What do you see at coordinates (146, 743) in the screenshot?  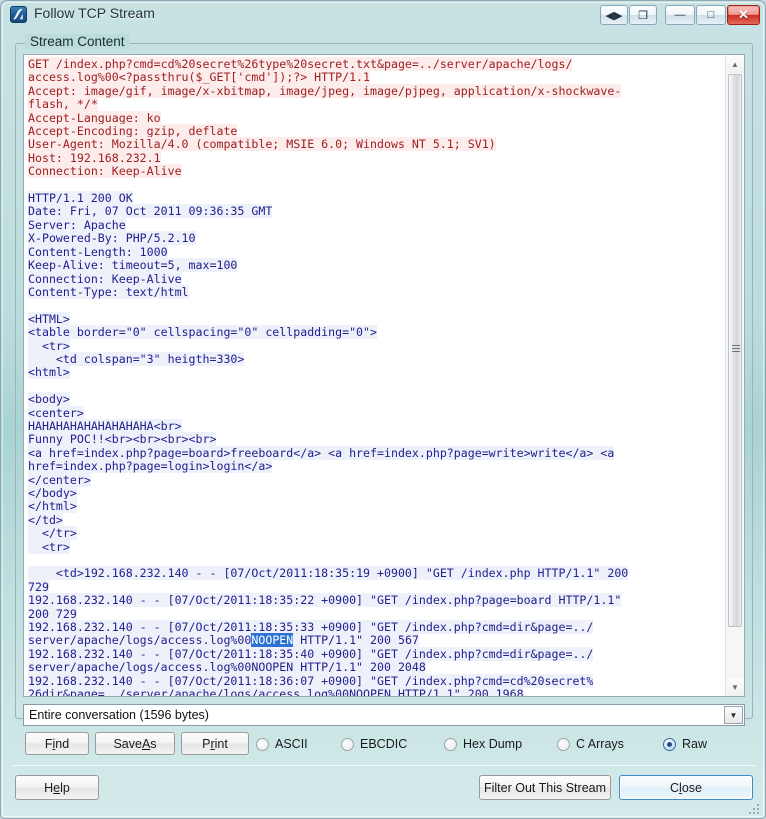 I see `save-as-button-mnemonic: A` at bounding box center [146, 743].